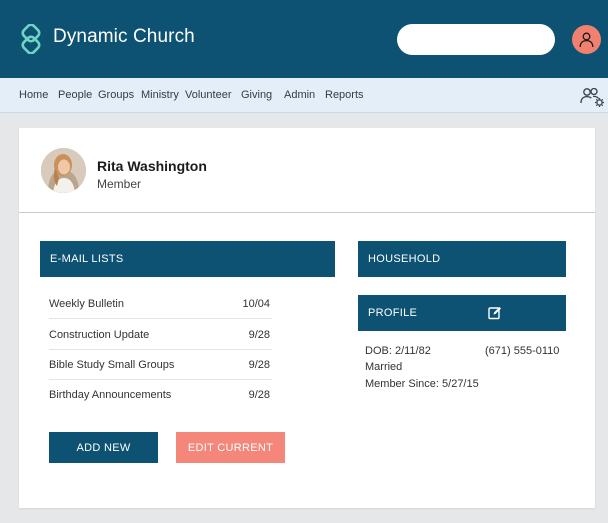  I want to click on profile-marital-status: Married, so click(384, 367).